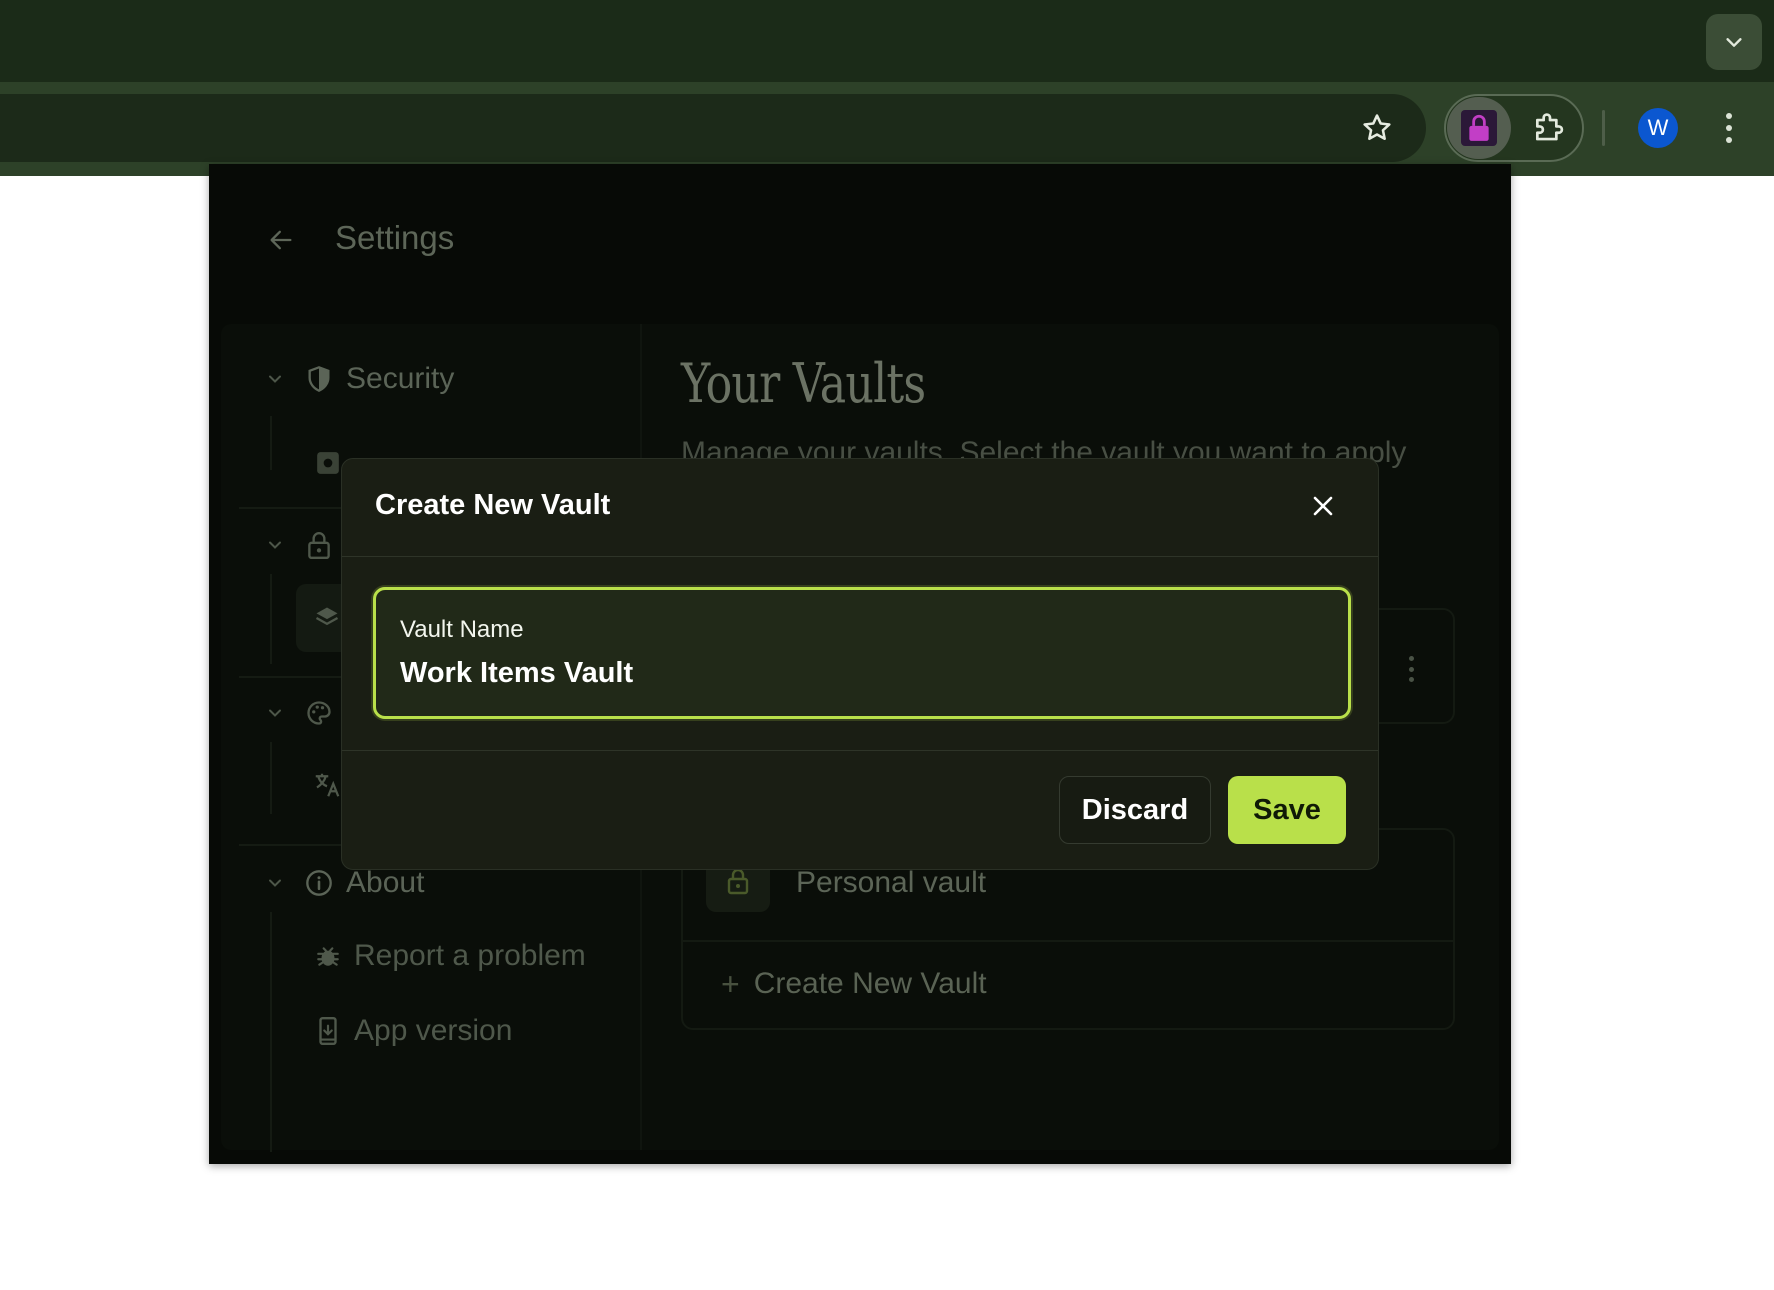  I want to click on discard-button: Discard, so click(1135, 810).